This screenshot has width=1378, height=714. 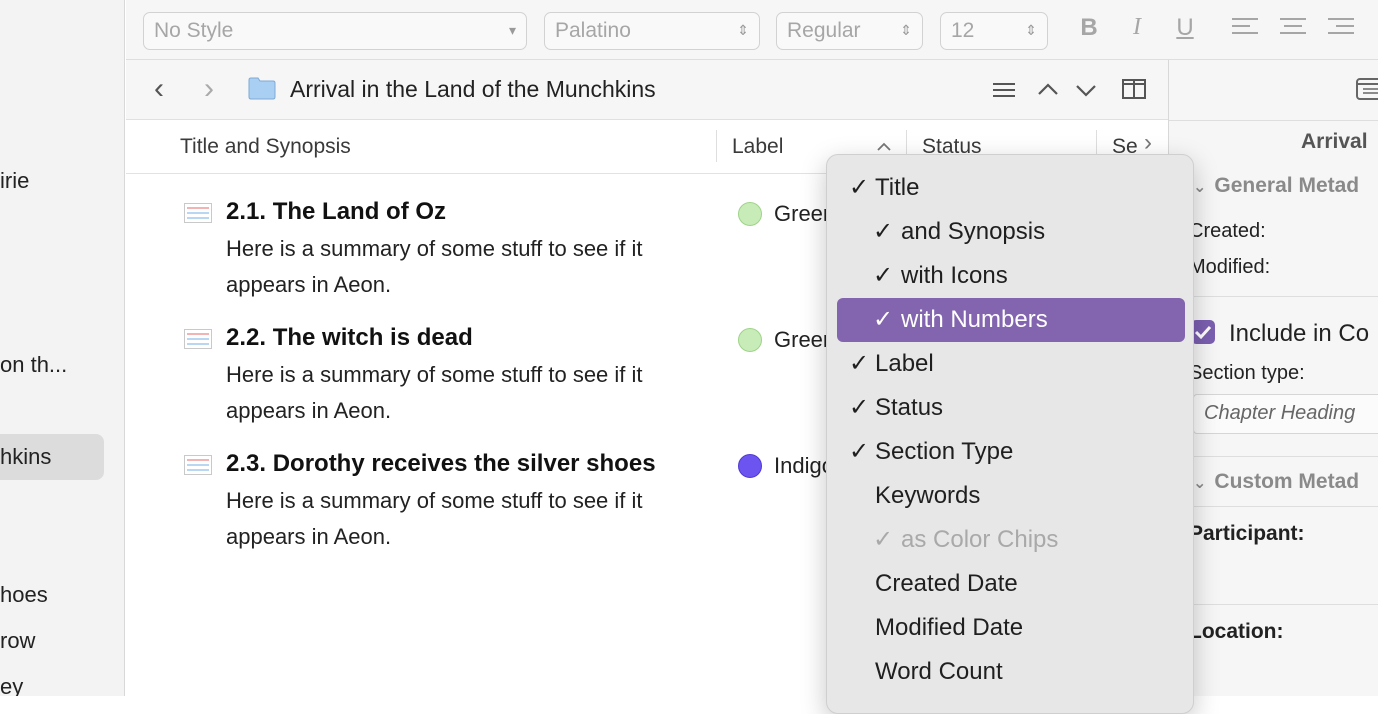 What do you see at coordinates (1227, 231) in the screenshot?
I see `created-label: Created:` at bounding box center [1227, 231].